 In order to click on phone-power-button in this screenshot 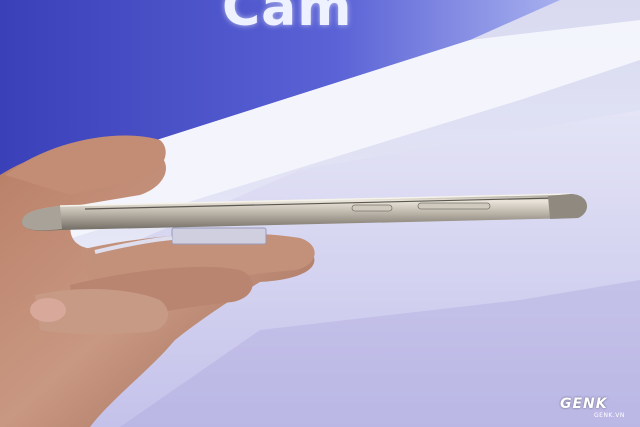, I will do `click(454, 206)`.